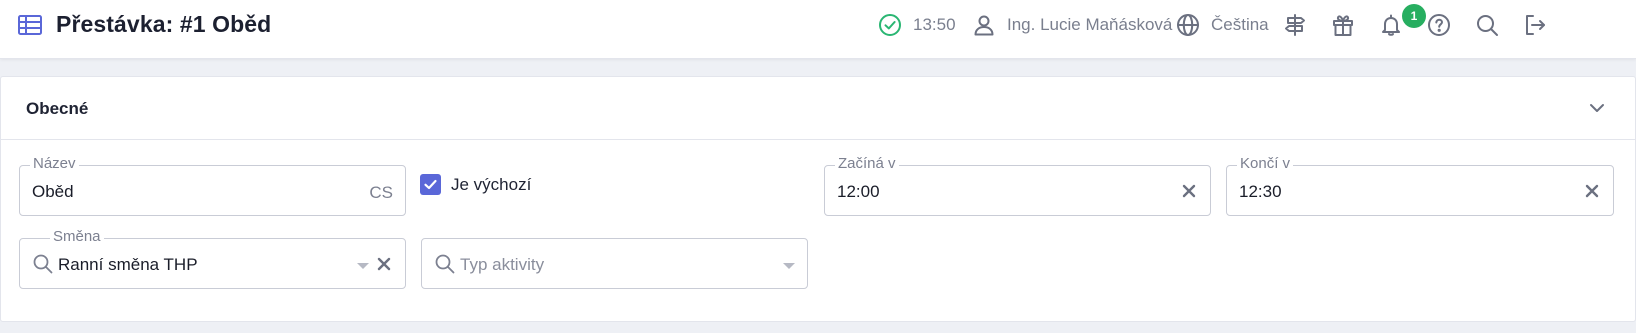 Image resolution: width=1636 pixels, height=333 pixels. Describe the element at coordinates (164, 24) in the screenshot. I see `page-title: Přestávka: #1 Oběd` at that location.